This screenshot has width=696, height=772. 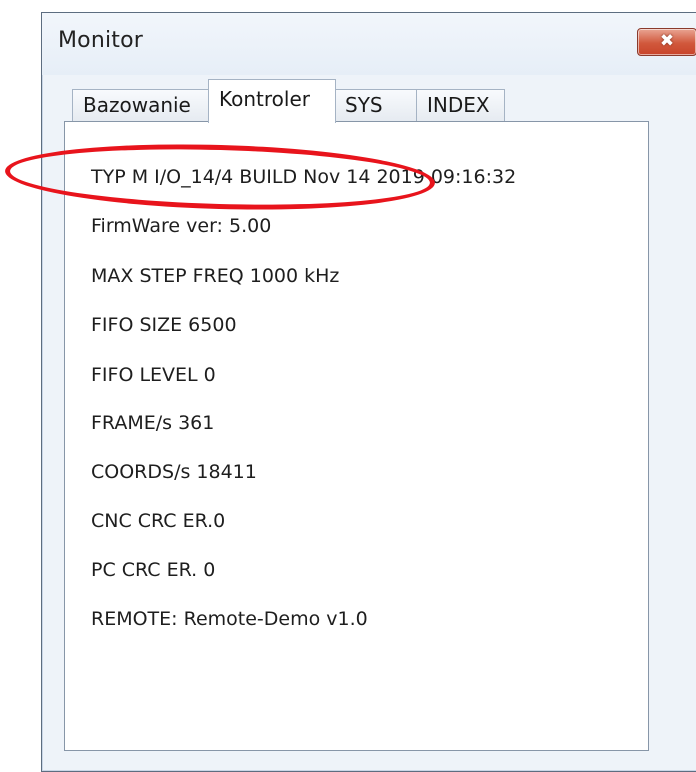 What do you see at coordinates (460, 105) in the screenshot?
I see `tab-index: INDEX` at bounding box center [460, 105].